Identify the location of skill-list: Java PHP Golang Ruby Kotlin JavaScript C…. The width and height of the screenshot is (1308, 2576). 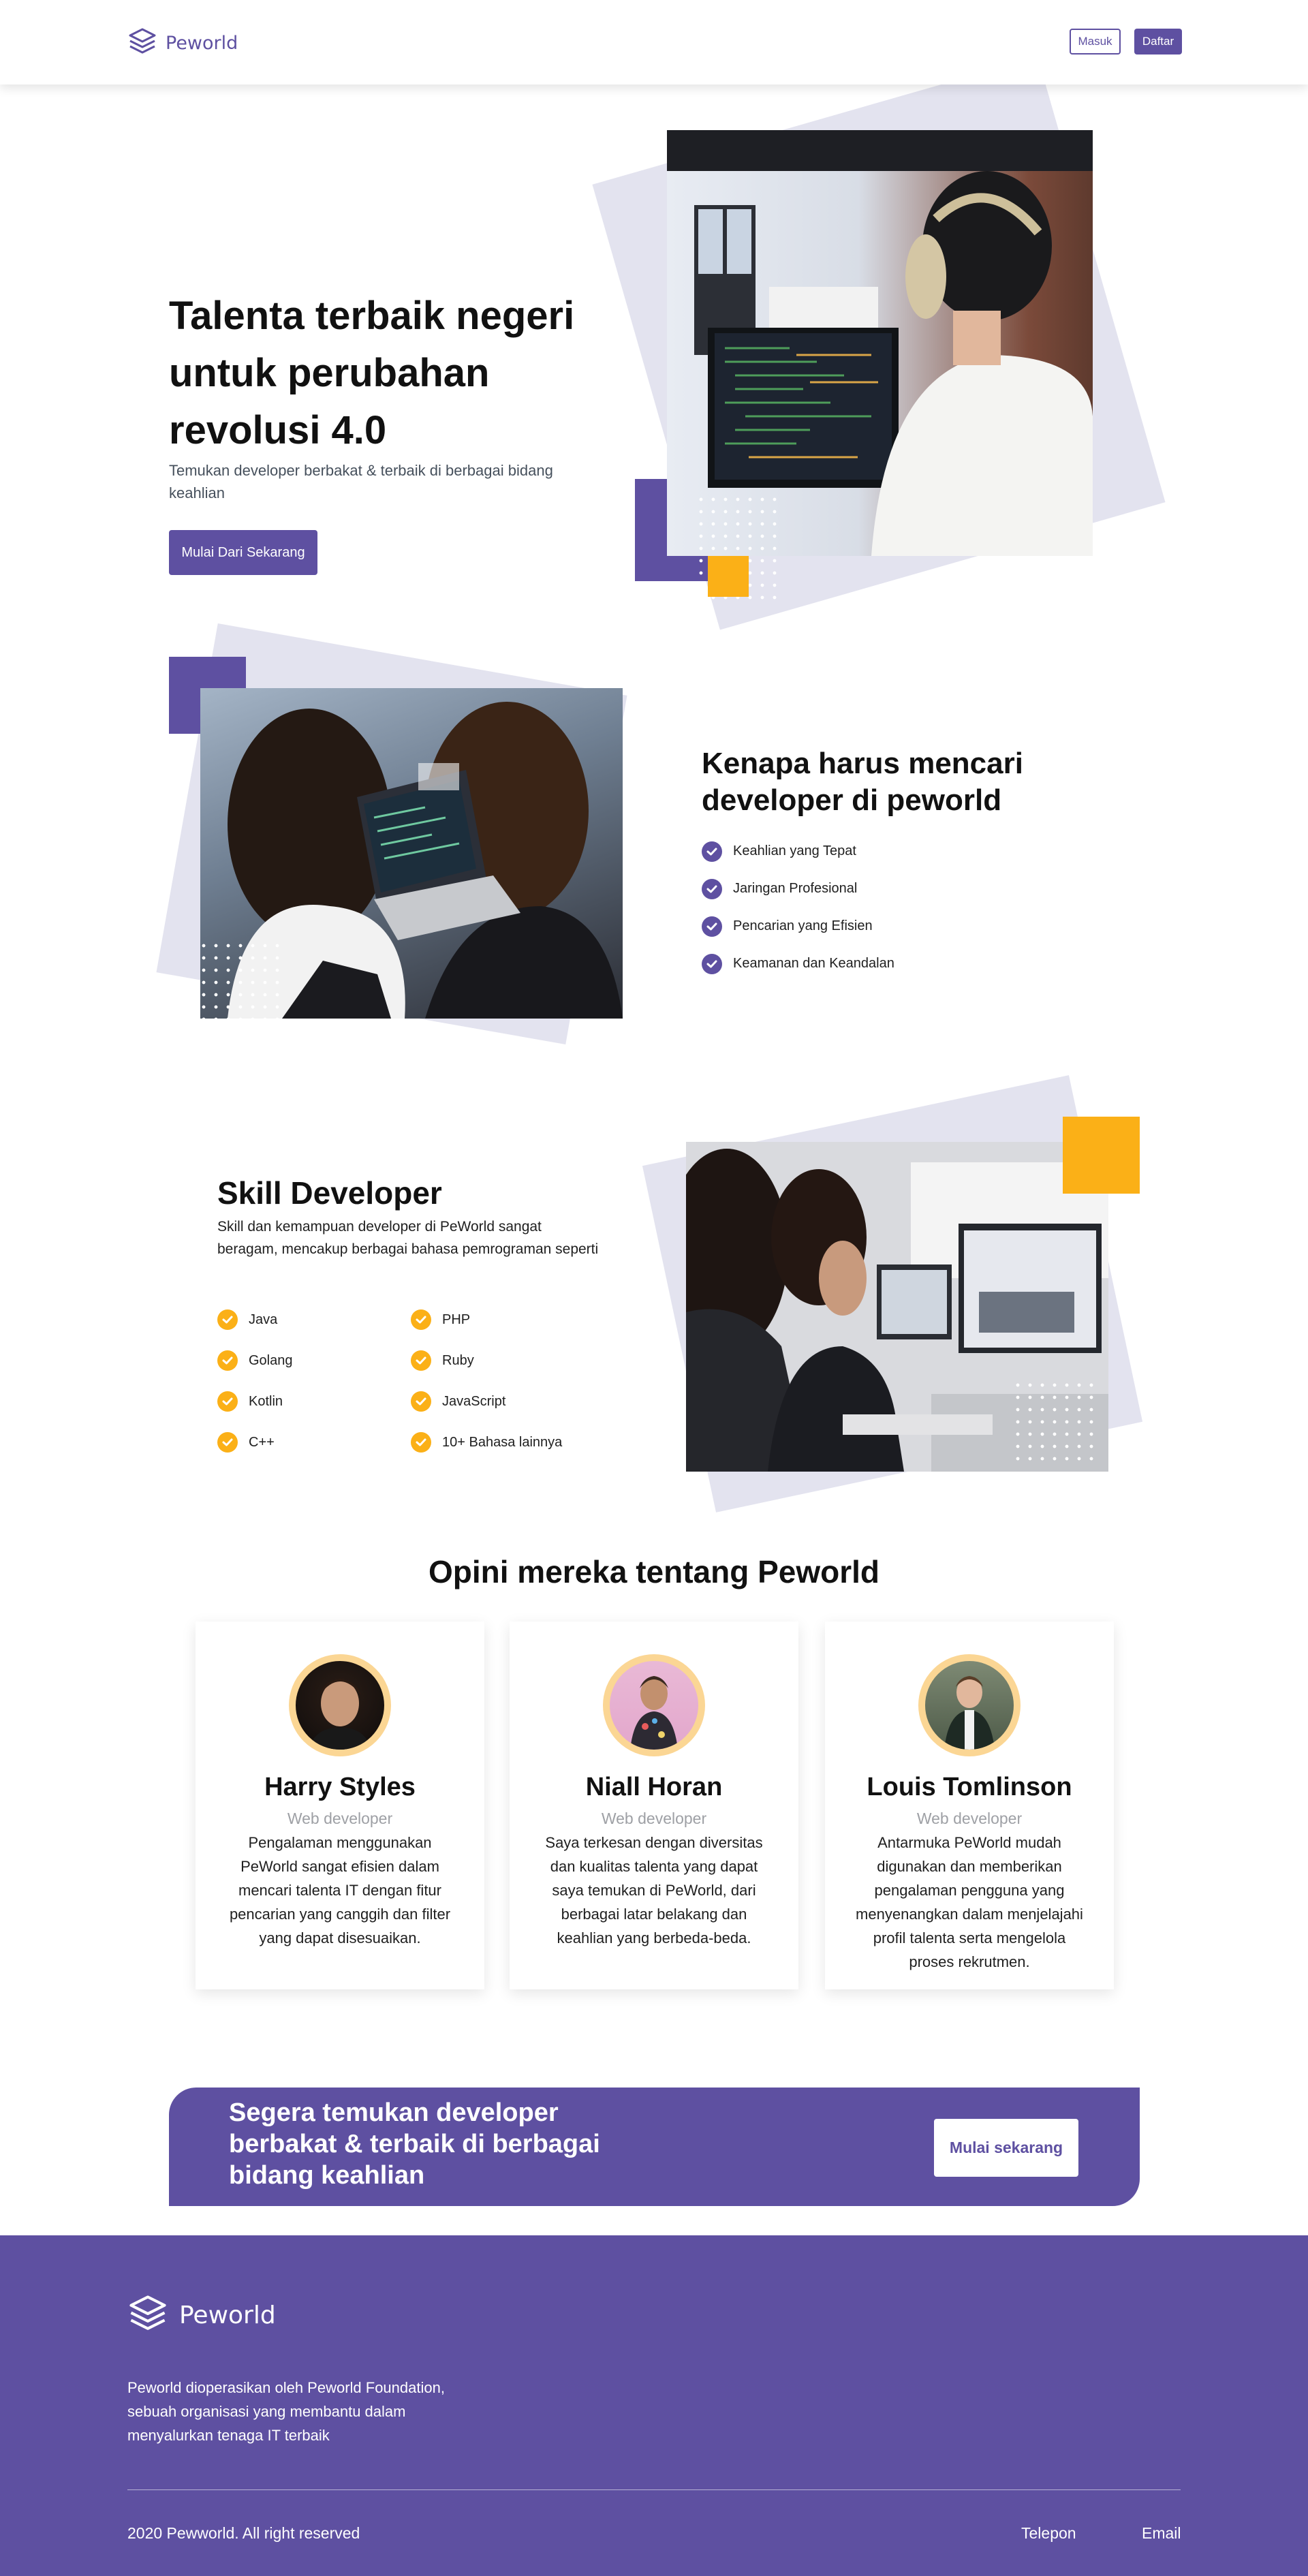
(408, 1381).